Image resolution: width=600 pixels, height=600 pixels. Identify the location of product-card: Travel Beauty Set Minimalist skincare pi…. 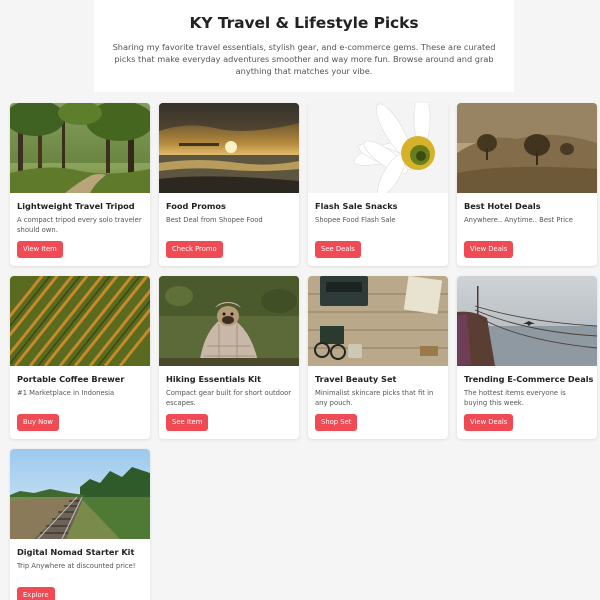
(378, 357).